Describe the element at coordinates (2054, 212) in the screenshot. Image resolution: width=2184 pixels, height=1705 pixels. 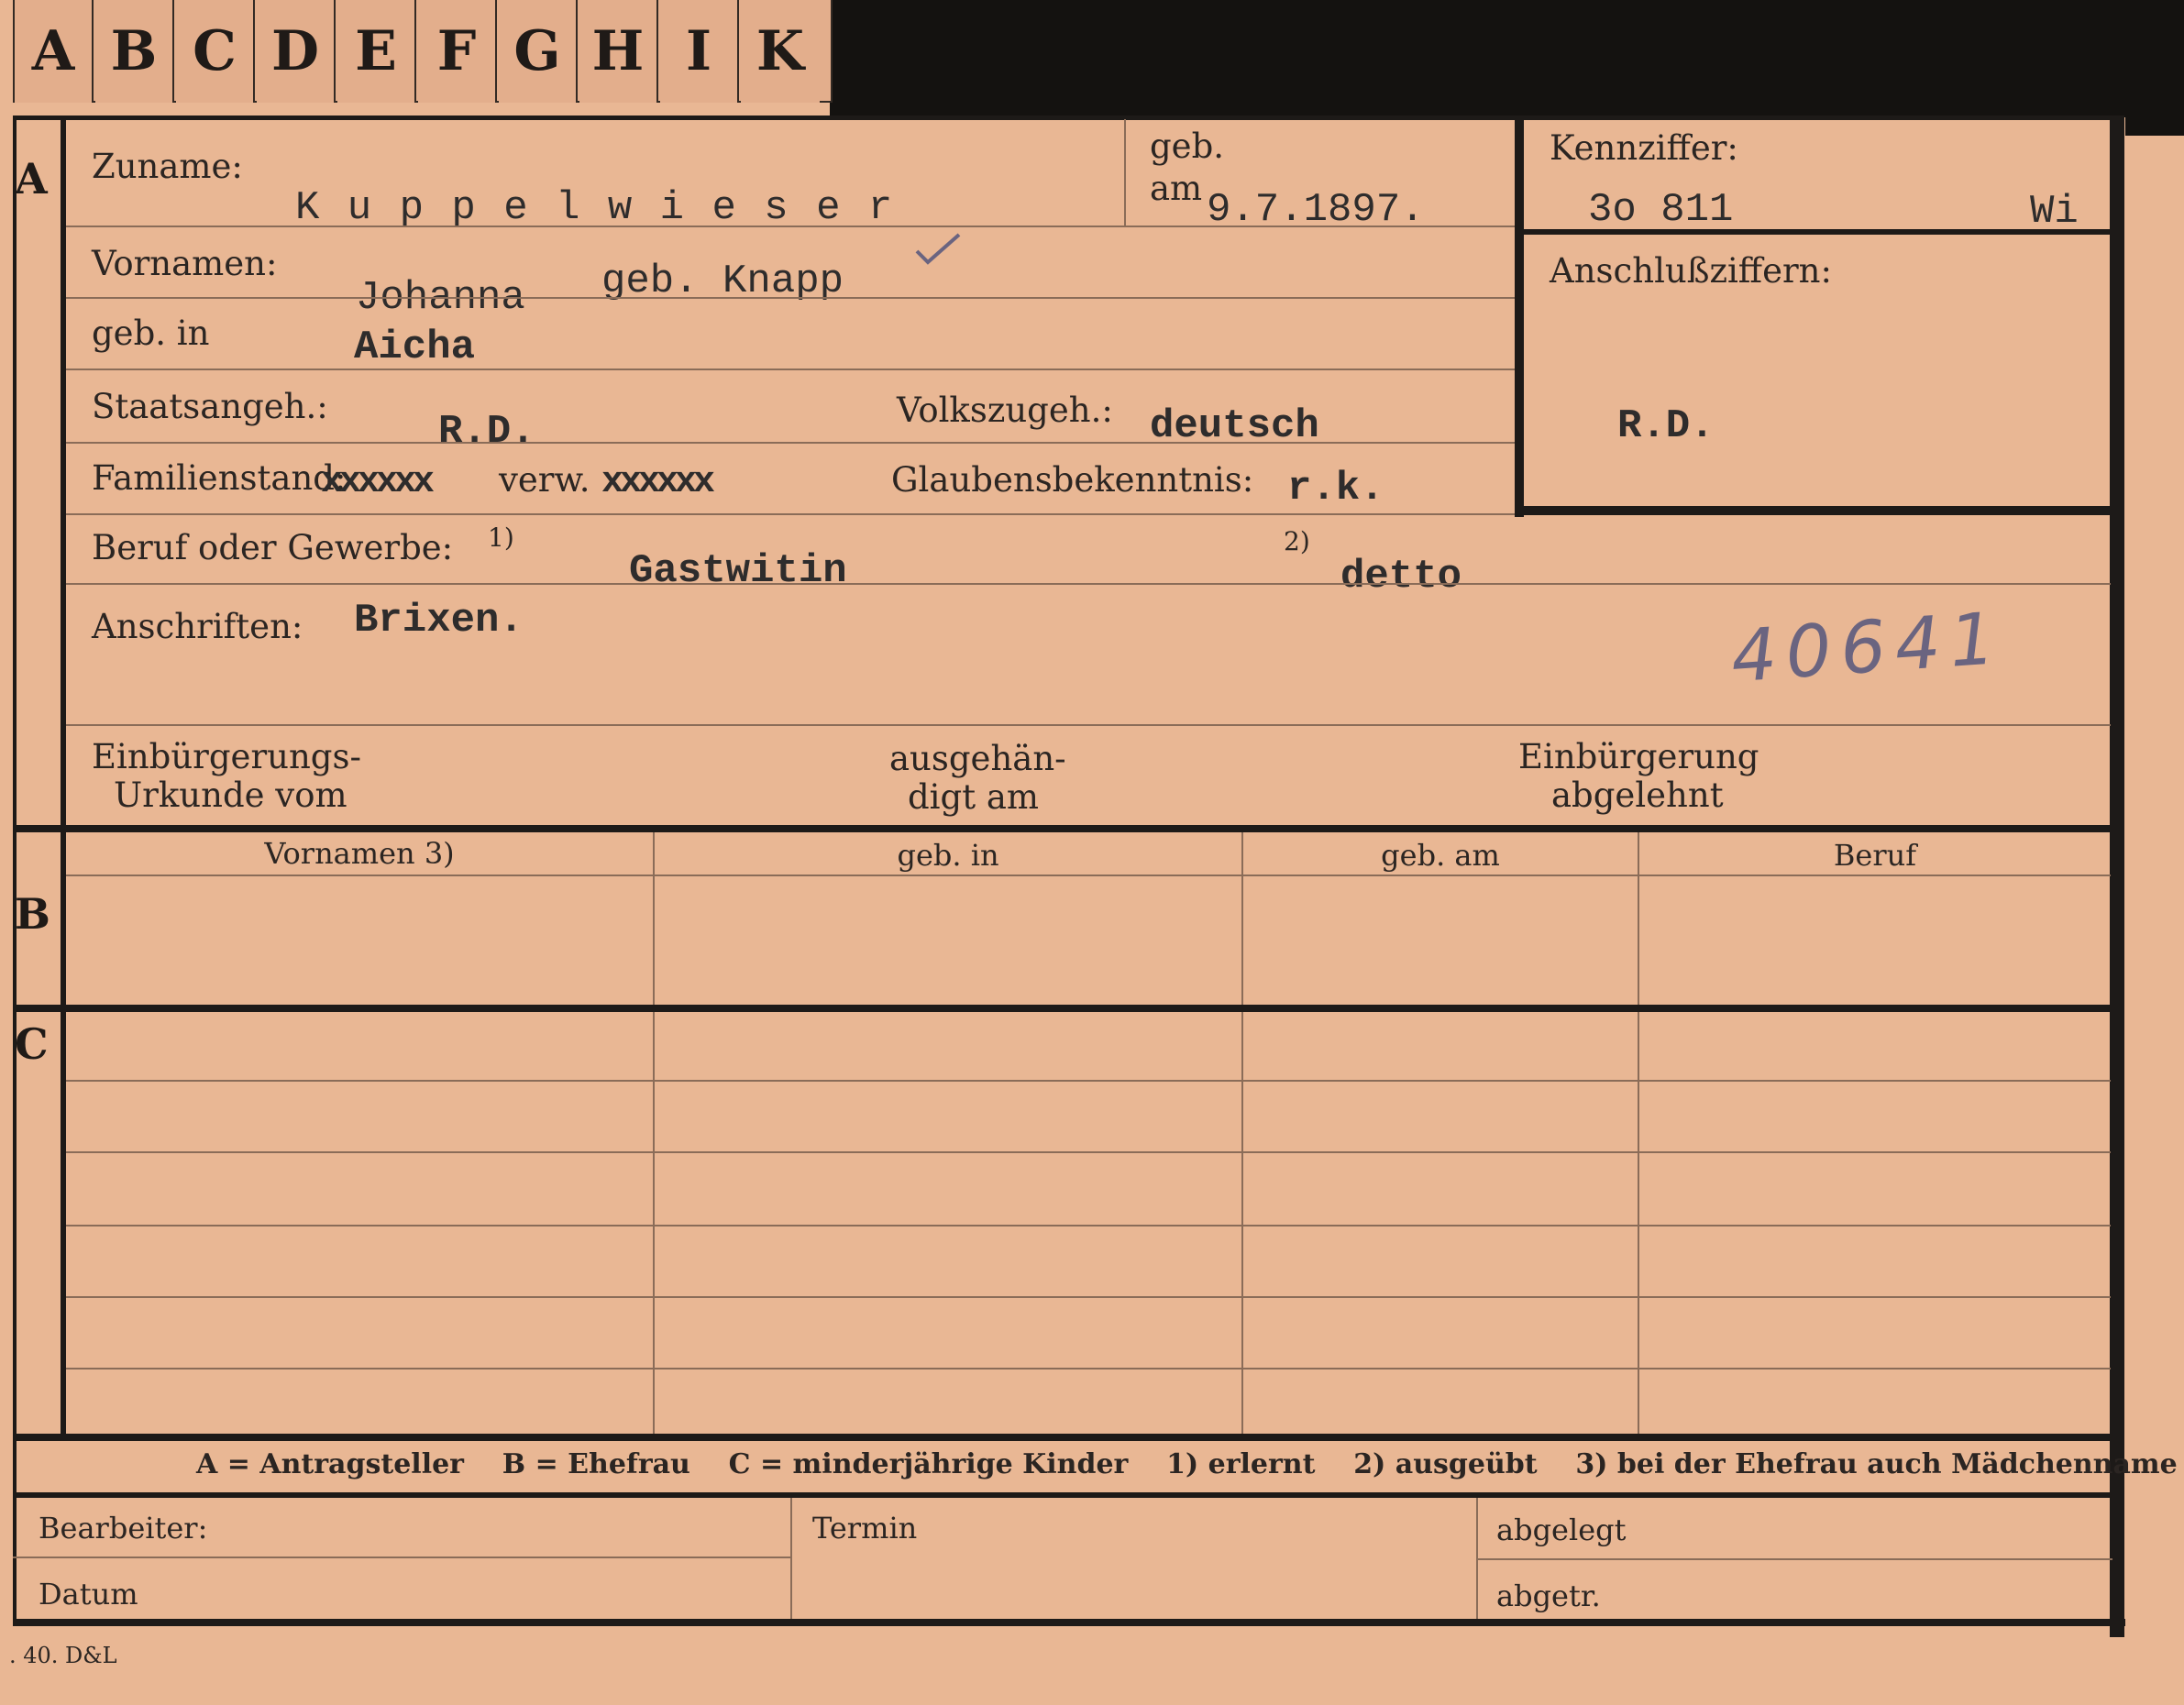
I see `kennziffer-suffix: Wi` at that location.